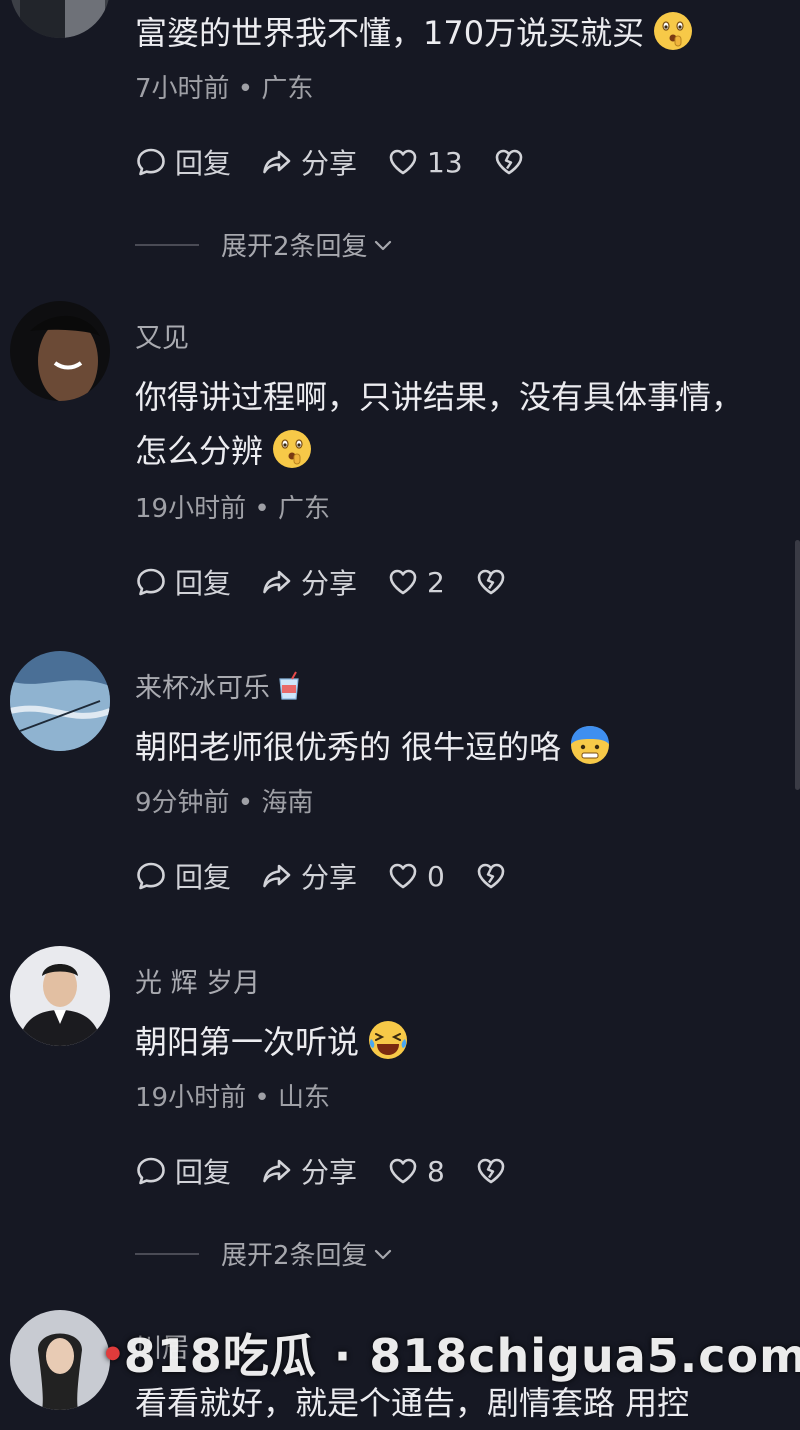 This screenshot has width=800, height=1430. I want to click on like-button: 13, so click(425, 162).